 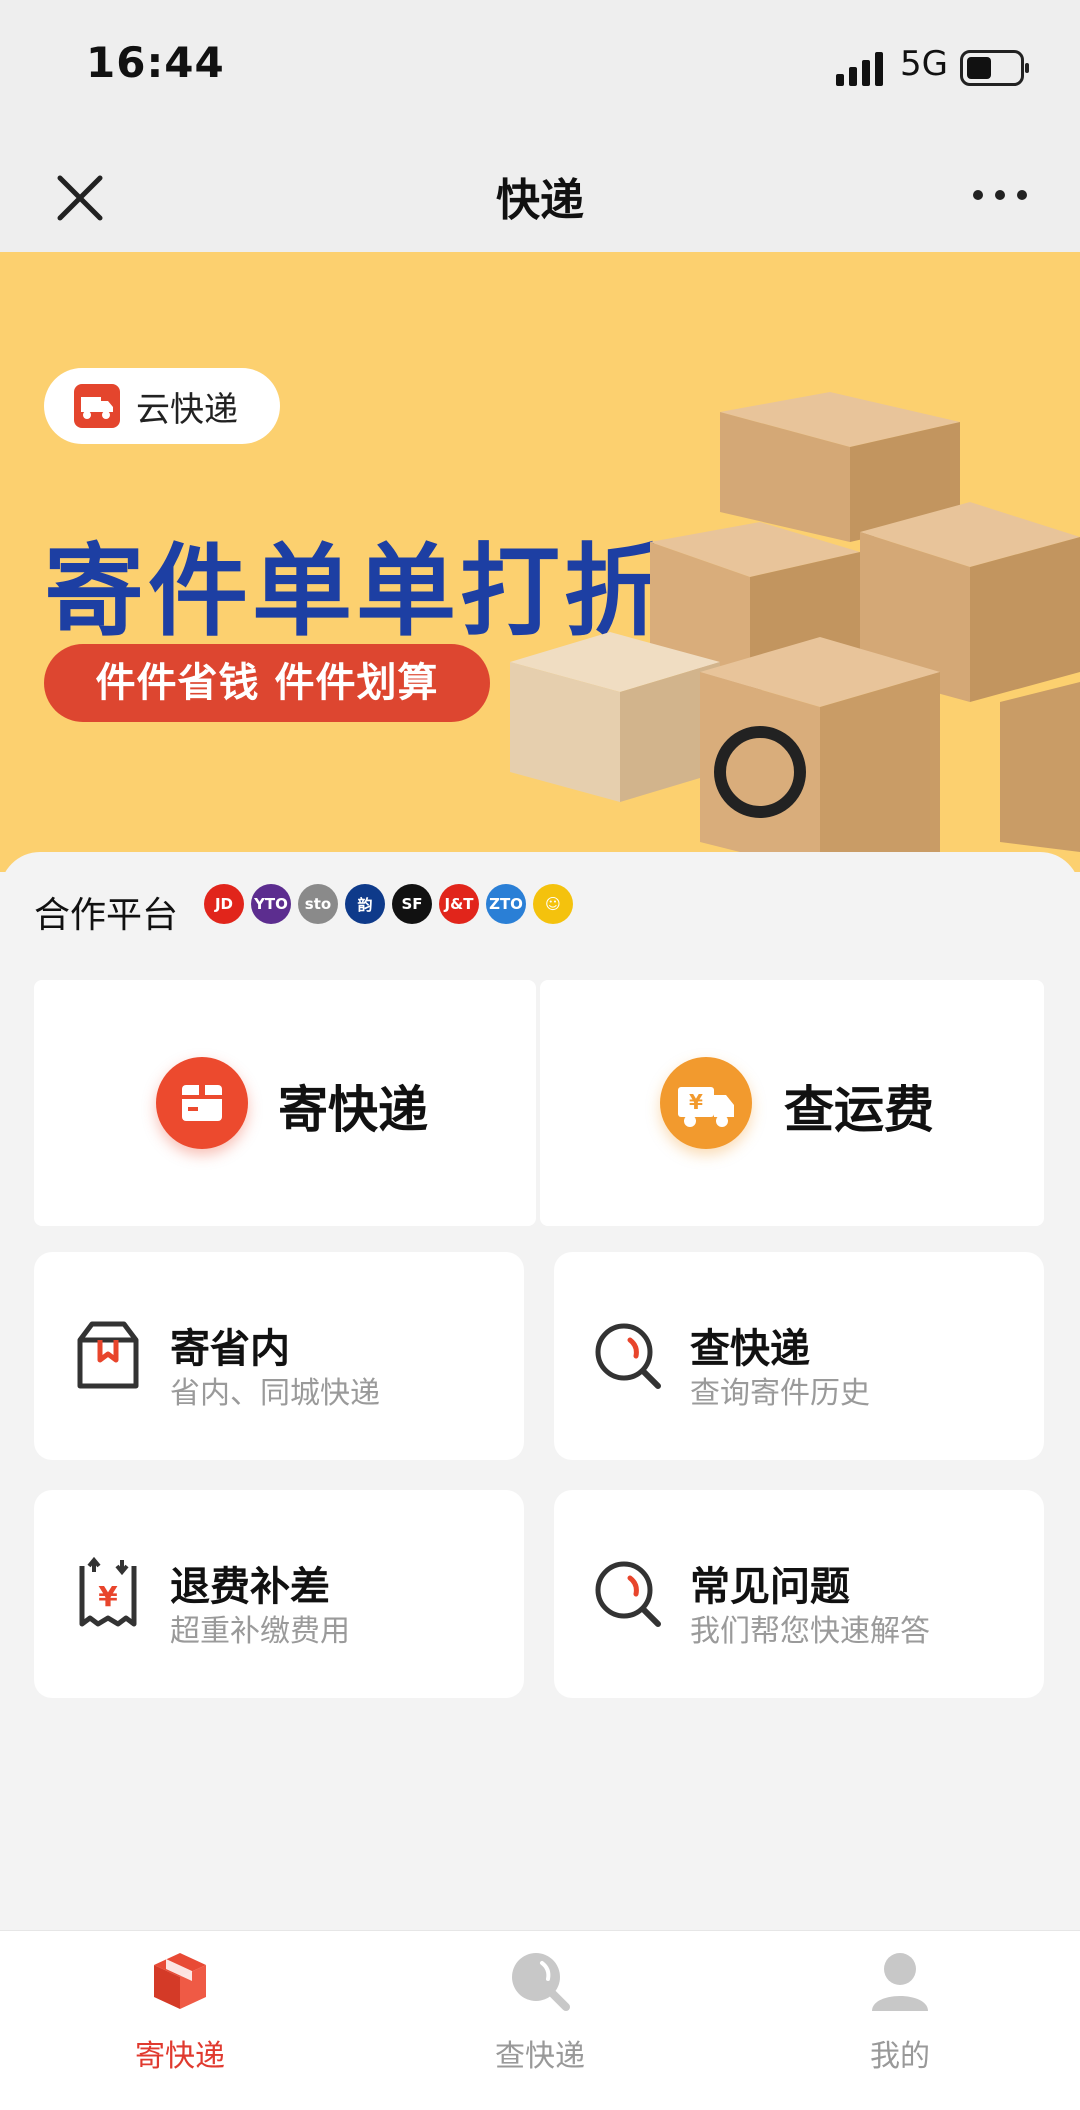 I want to click on faq-card: 常见问题 我们帮您快速解答, so click(x=799, y=1594).